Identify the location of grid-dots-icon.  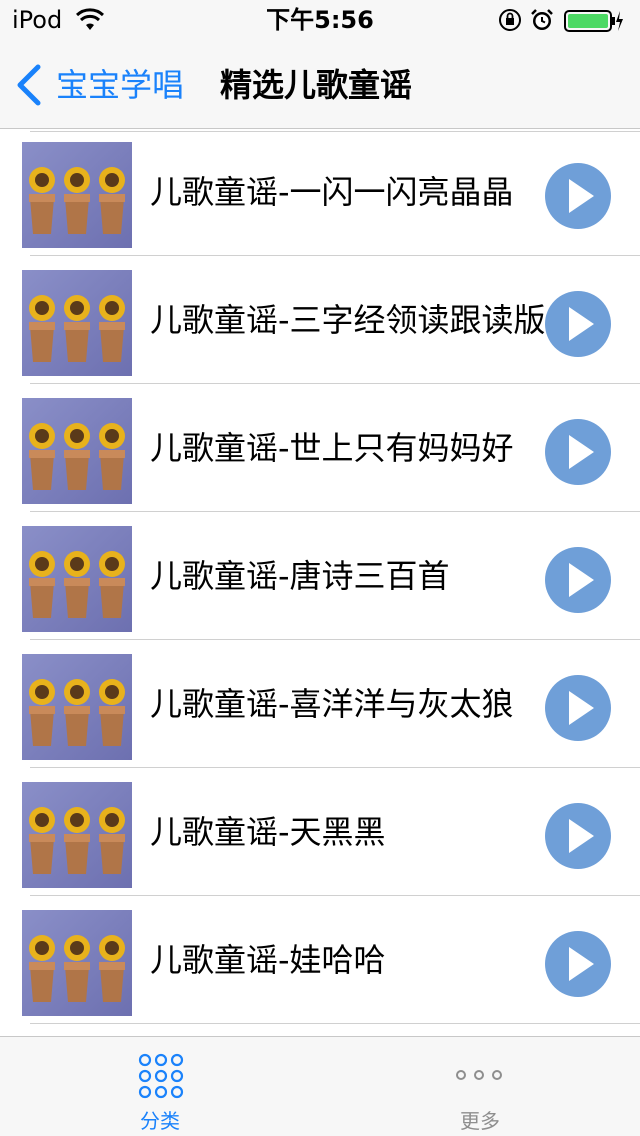
(161, 1076).